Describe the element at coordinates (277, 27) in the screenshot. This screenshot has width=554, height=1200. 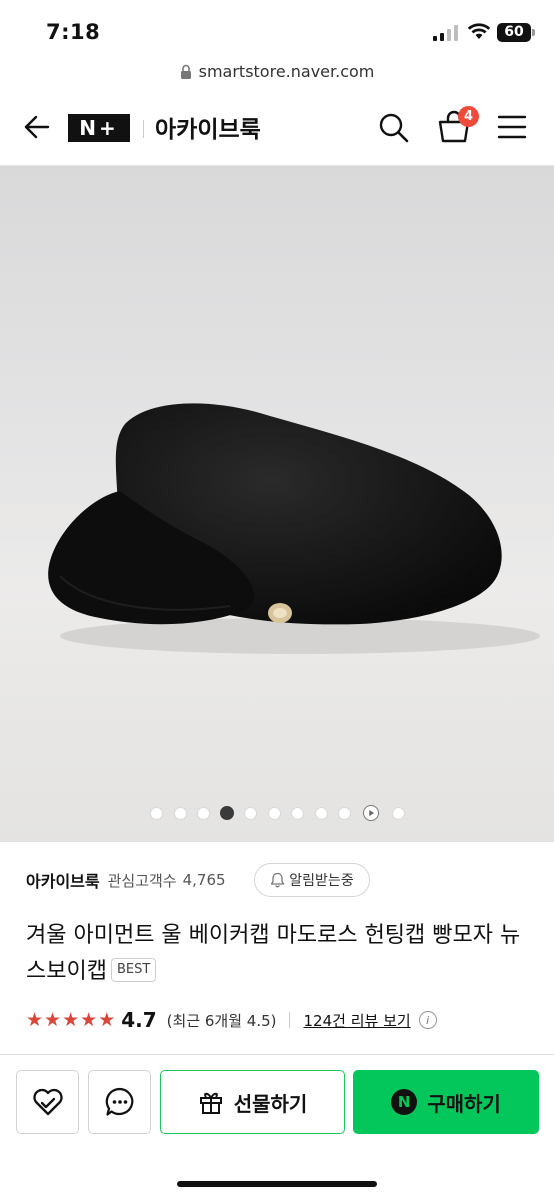
I see `status-bar: 7:18 60` at that location.